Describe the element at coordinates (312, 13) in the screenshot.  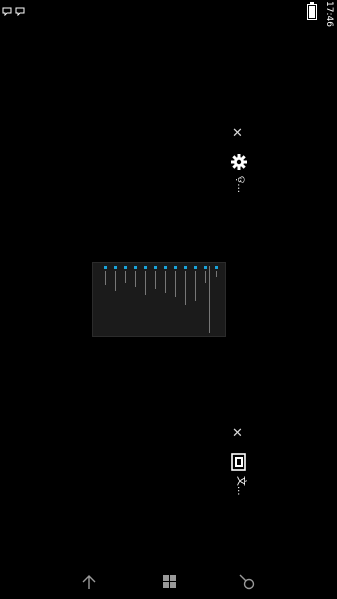
I see `battery-icon` at that location.